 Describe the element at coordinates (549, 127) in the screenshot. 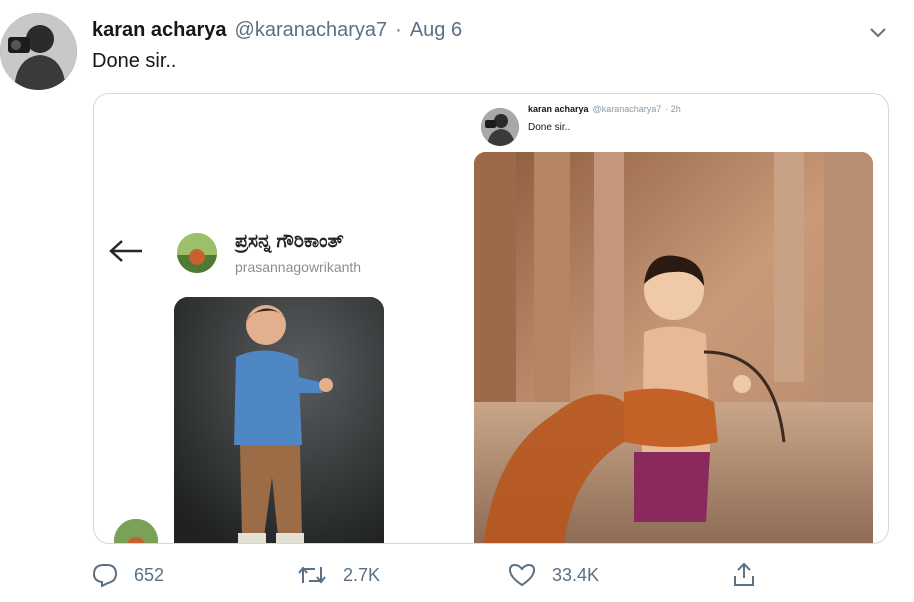

I see `quoted-tweet-text: Done sir..` at that location.